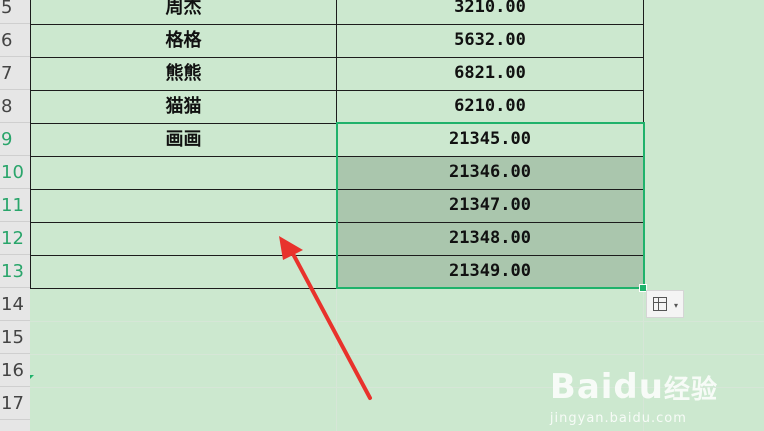 The height and width of the screenshot is (431, 764). I want to click on annotation-arrow, so click(325, 318).